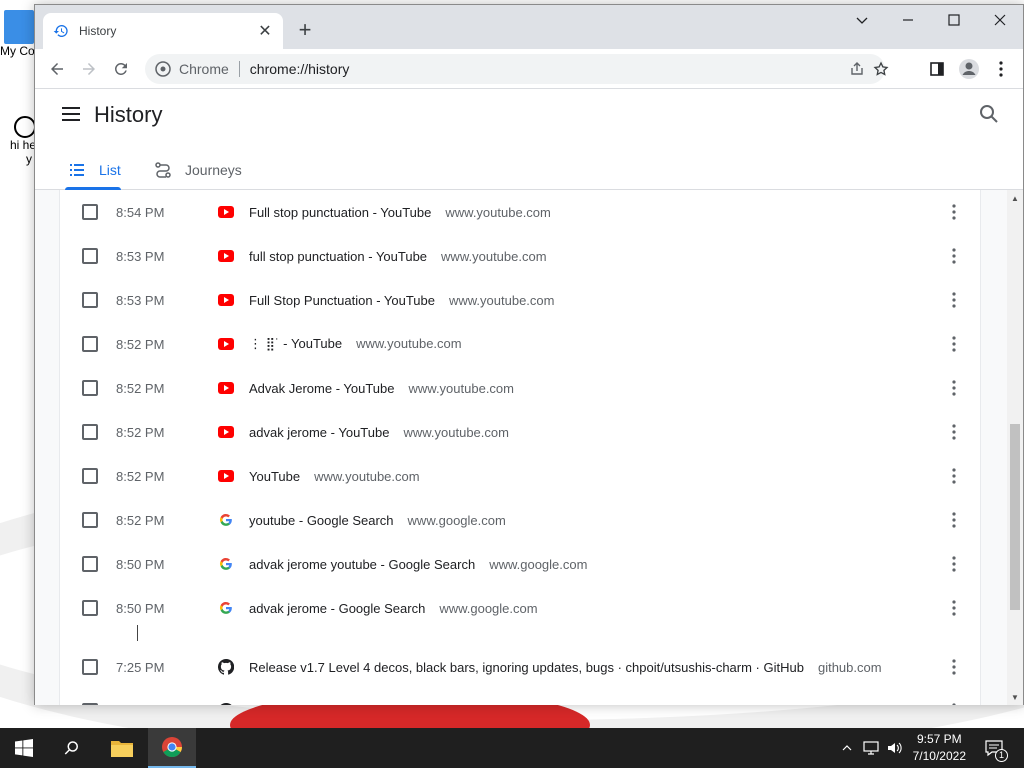 Image resolution: width=1024 pixels, height=768 pixels. Describe the element at coordinates (94, 170) in the screenshot. I see `tab-list: List` at that location.